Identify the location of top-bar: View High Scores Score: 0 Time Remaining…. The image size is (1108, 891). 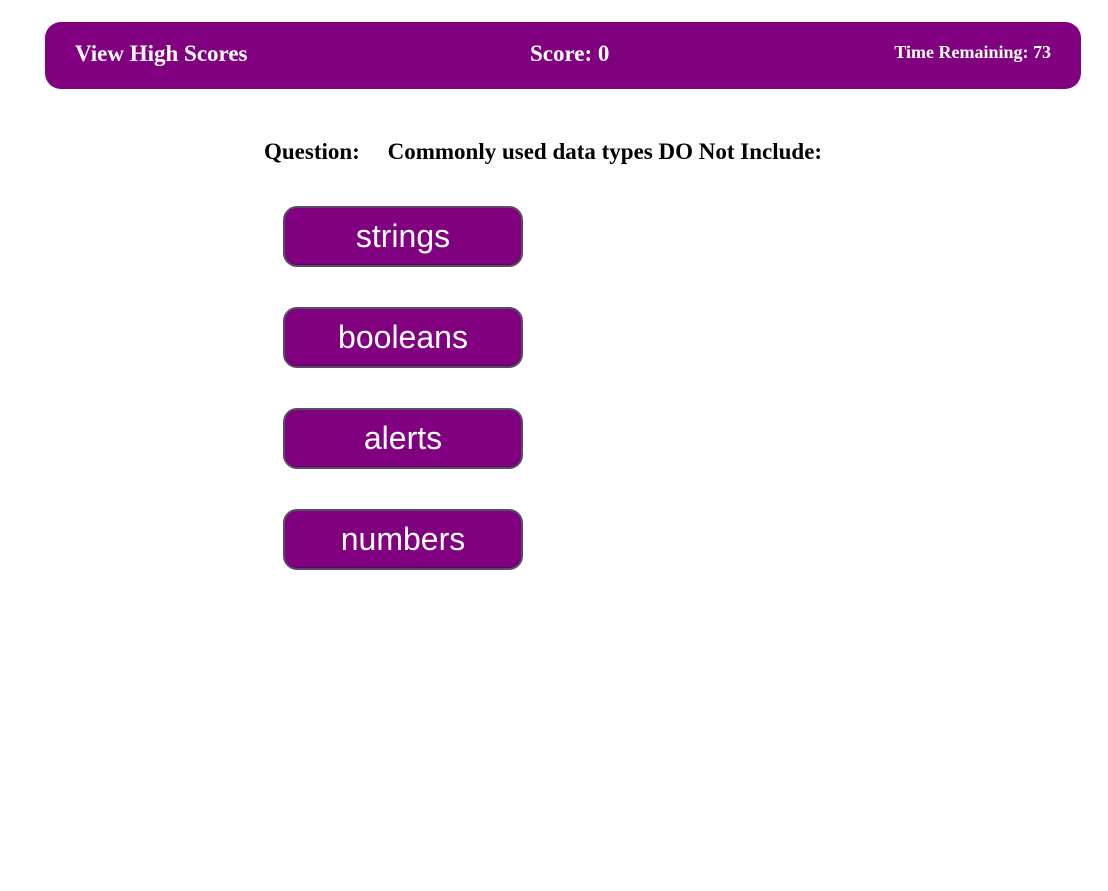
(563, 55).